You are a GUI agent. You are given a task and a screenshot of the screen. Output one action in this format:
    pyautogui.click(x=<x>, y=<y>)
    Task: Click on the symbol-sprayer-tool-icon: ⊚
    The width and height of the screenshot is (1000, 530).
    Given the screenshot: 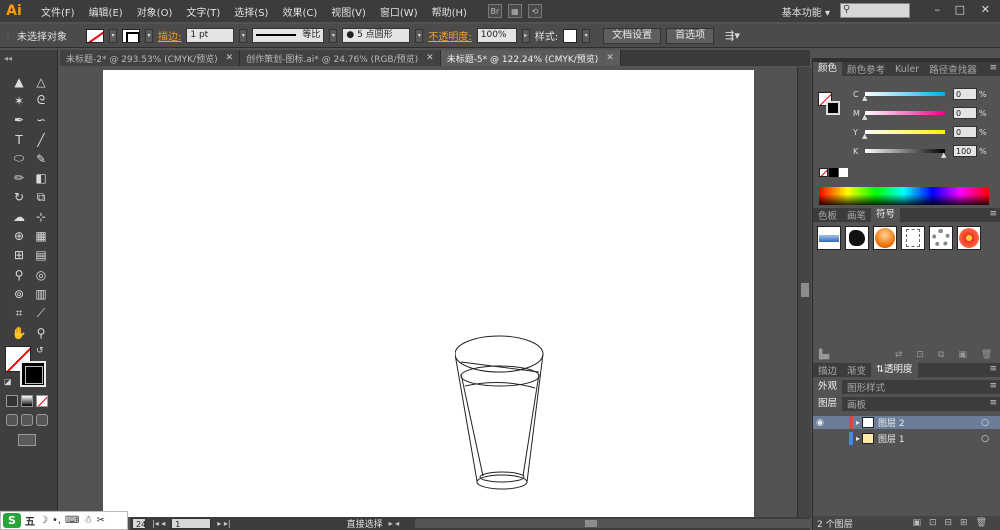 What is the action you would take?
    pyautogui.click(x=19, y=293)
    